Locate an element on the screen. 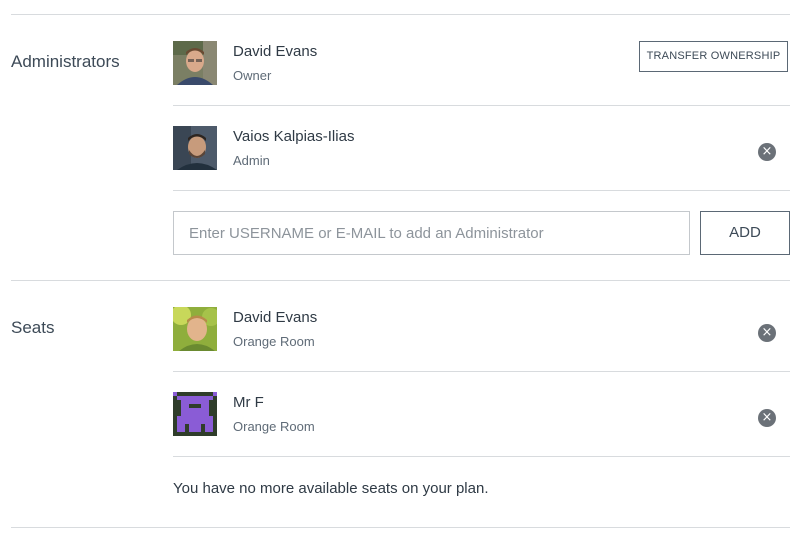  add-administrator-input is located at coordinates (431, 233).